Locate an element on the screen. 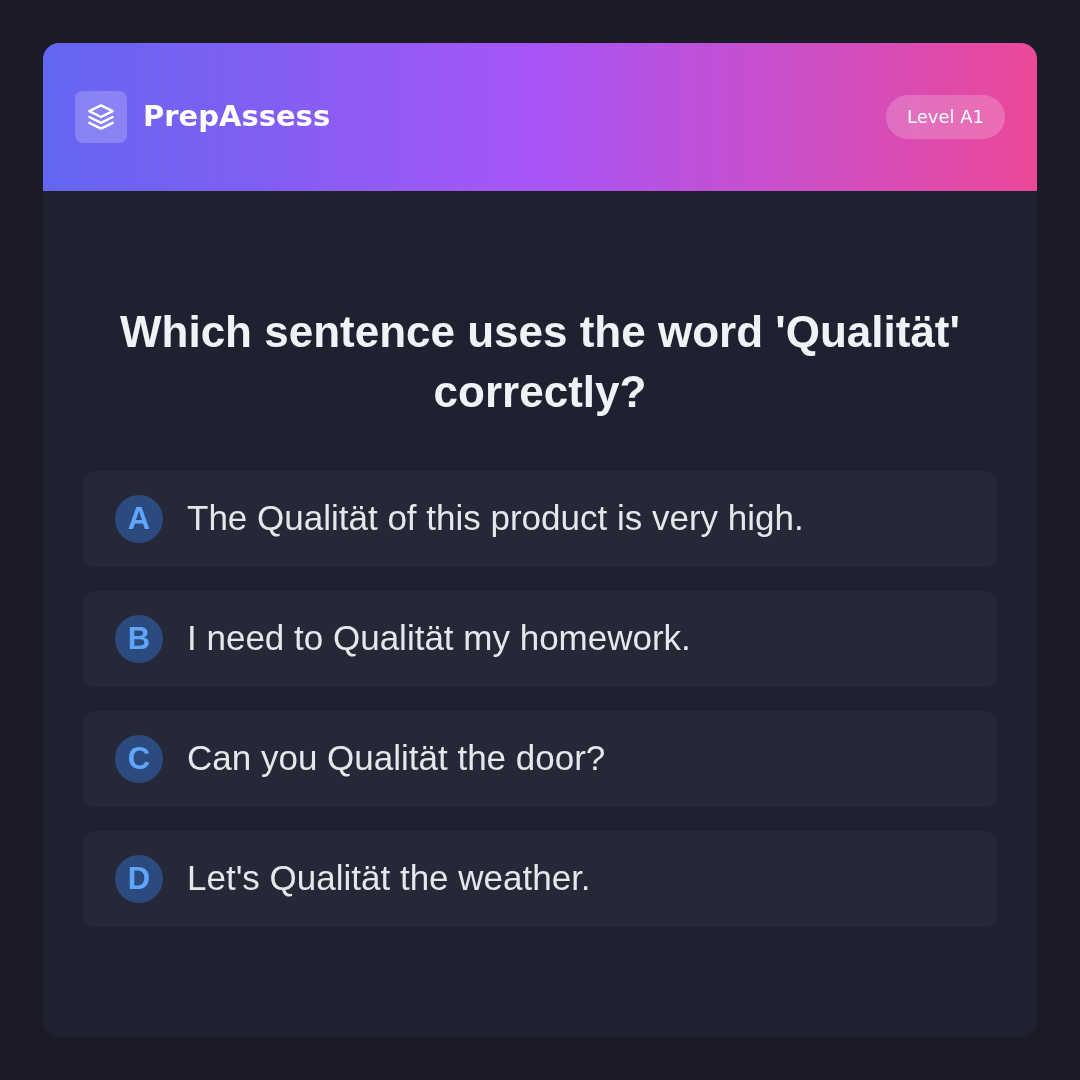 The height and width of the screenshot is (1080, 1080). option-letter: B is located at coordinates (139, 638).